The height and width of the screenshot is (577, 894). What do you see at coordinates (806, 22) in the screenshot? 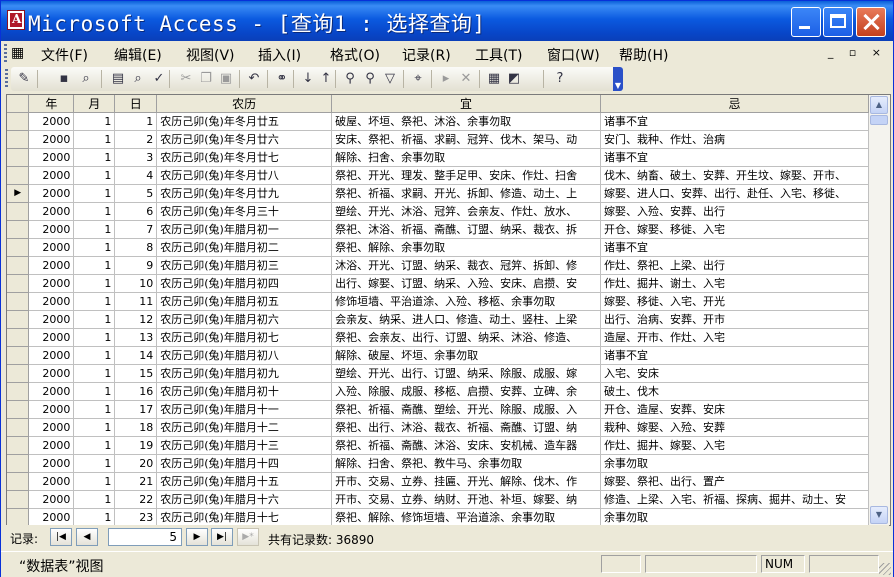
I see `minimize-button` at bounding box center [806, 22].